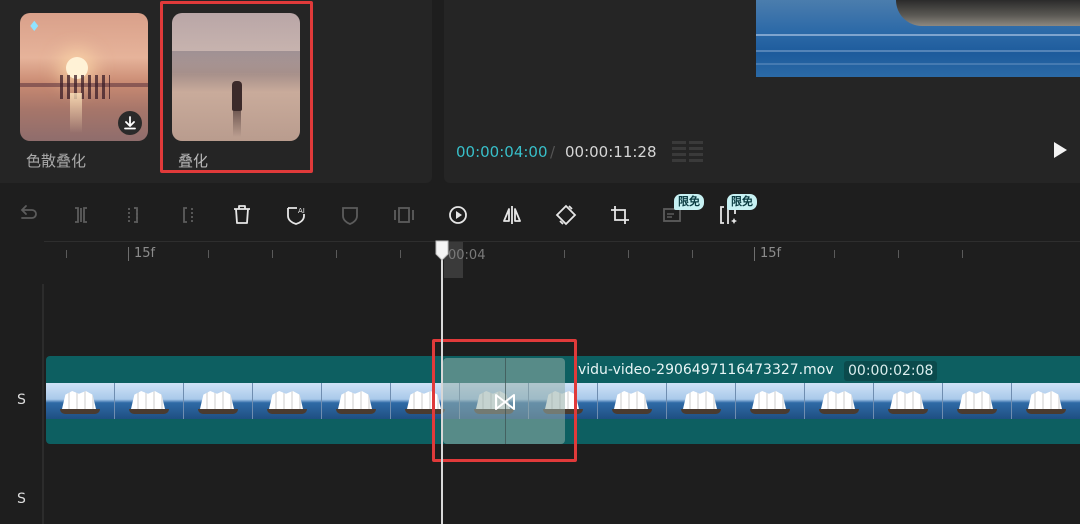 This screenshot has width=1080, height=524. I want to click on ai-mask-button: AI, so click(296, 215).